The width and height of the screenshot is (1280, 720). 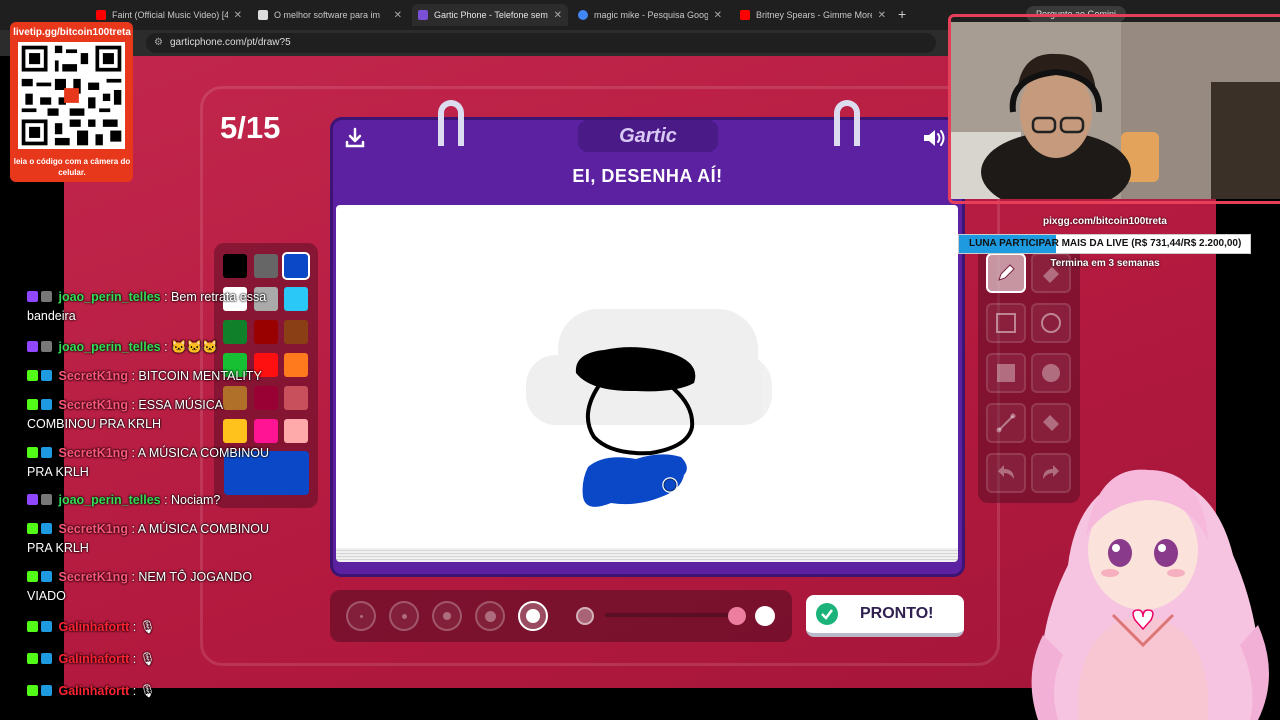 I want to click on site-info-icon: ⚙, so click(x=158, y=43).